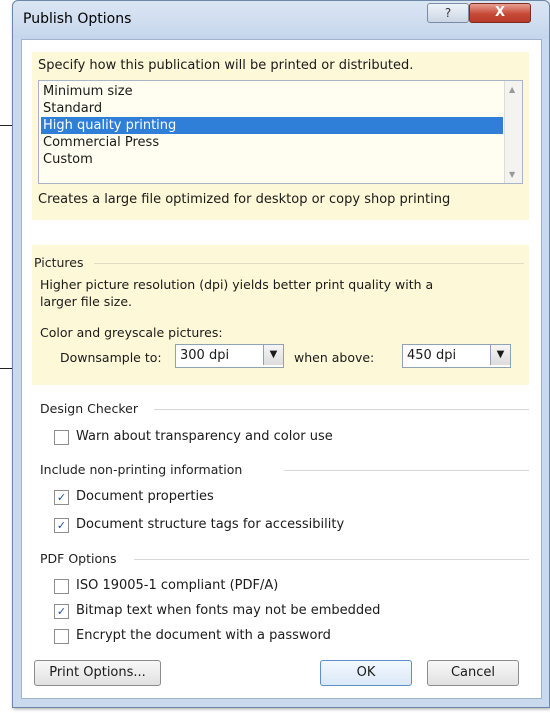 Image resolution: width=550 pixels, height=713 pixels. Describe the element at coordinates (272, 142) in the screenshot. I see `list-item-commercial-press: Commercial Press` at that location.